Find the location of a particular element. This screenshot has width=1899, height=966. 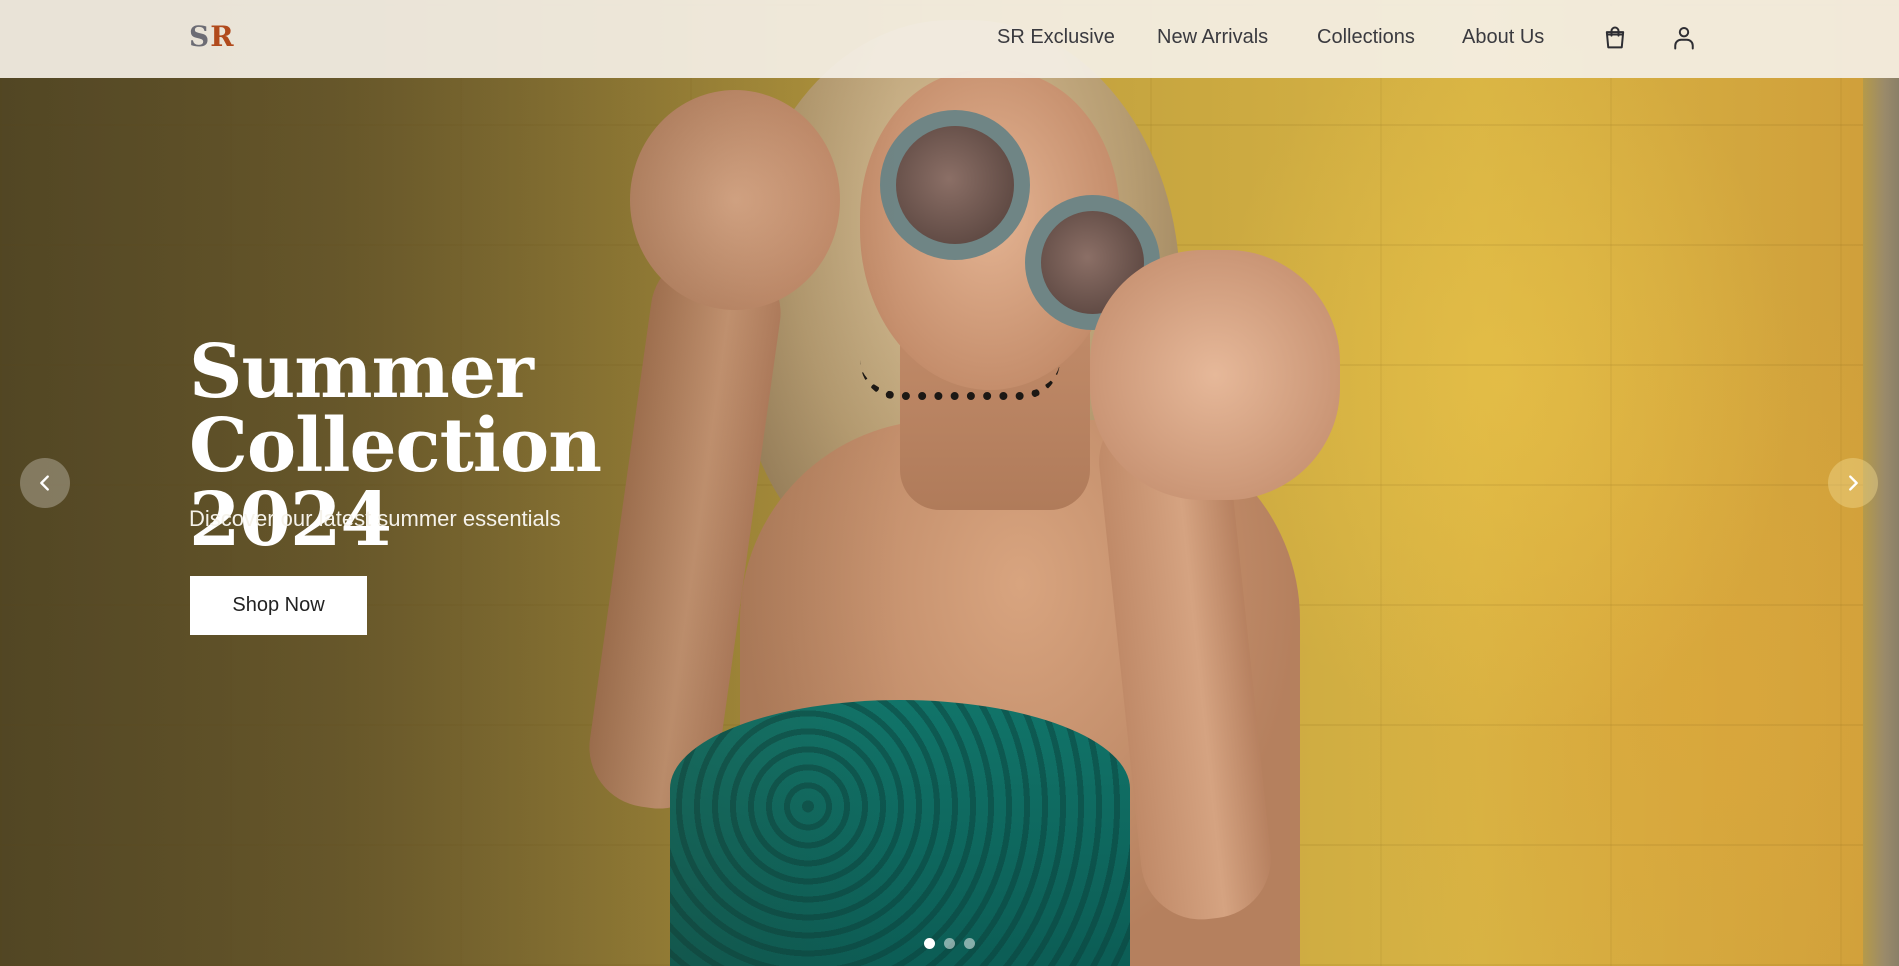

logo-letter-r: R is located at coordinates (222, 36).